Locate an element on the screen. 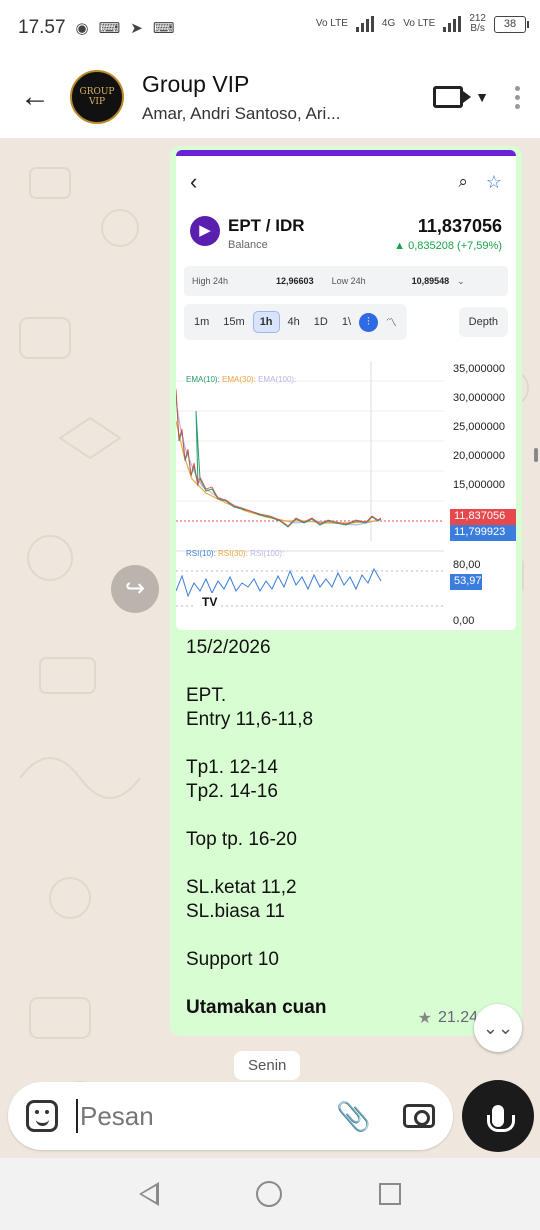  scroll-down-button: ⌄⌄ is located at coordinates (498, 1028).